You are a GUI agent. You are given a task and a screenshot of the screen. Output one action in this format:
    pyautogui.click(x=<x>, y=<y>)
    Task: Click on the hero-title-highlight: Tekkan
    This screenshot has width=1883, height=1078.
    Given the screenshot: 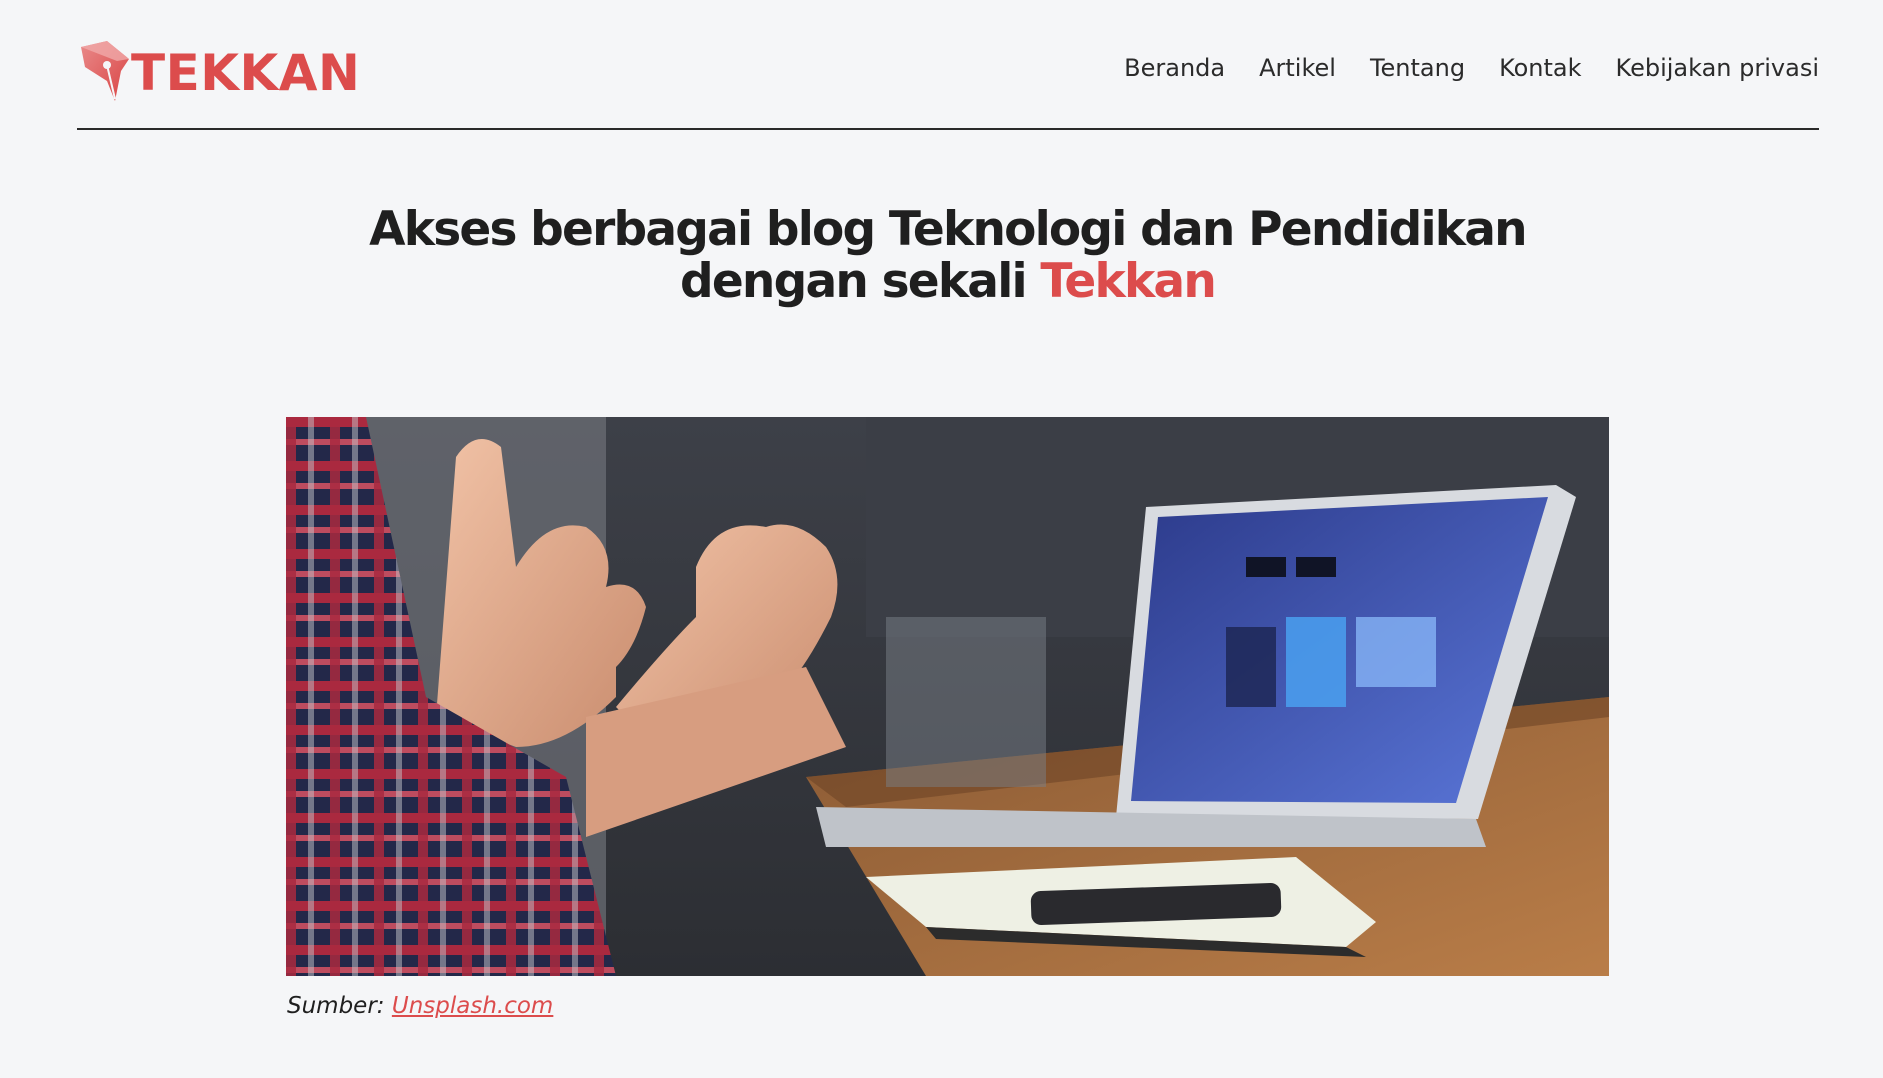 What is the action you would take?
    pyautogui.click(x=1128, y=281)
    